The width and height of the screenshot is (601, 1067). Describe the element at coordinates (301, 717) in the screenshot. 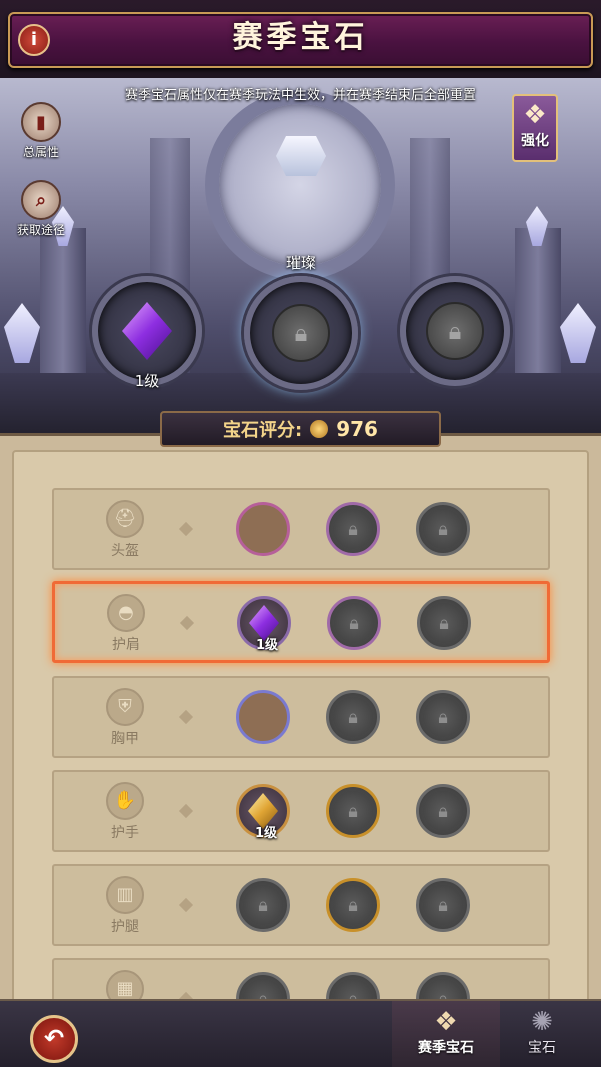

I see `equipment-slot-row: ⛨ 胸甲 🔒︎ 🔒︎` at that location.